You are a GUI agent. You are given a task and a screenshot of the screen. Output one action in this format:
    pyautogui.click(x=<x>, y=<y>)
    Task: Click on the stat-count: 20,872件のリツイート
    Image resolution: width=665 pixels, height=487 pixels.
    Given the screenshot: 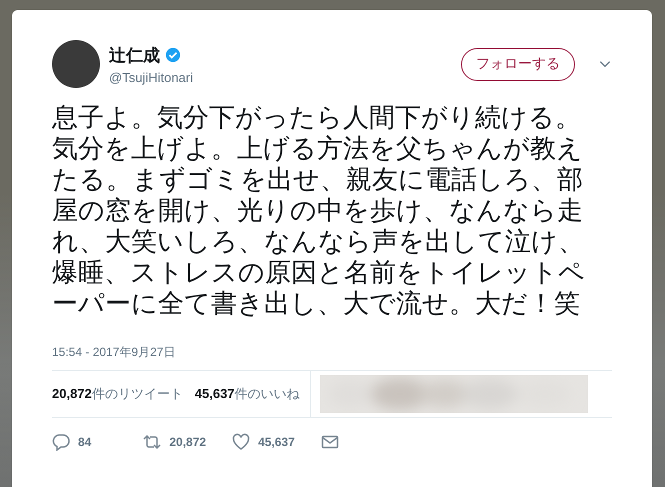 What is the action you would take?
    pyautogui.click(x=117, y=394)
    